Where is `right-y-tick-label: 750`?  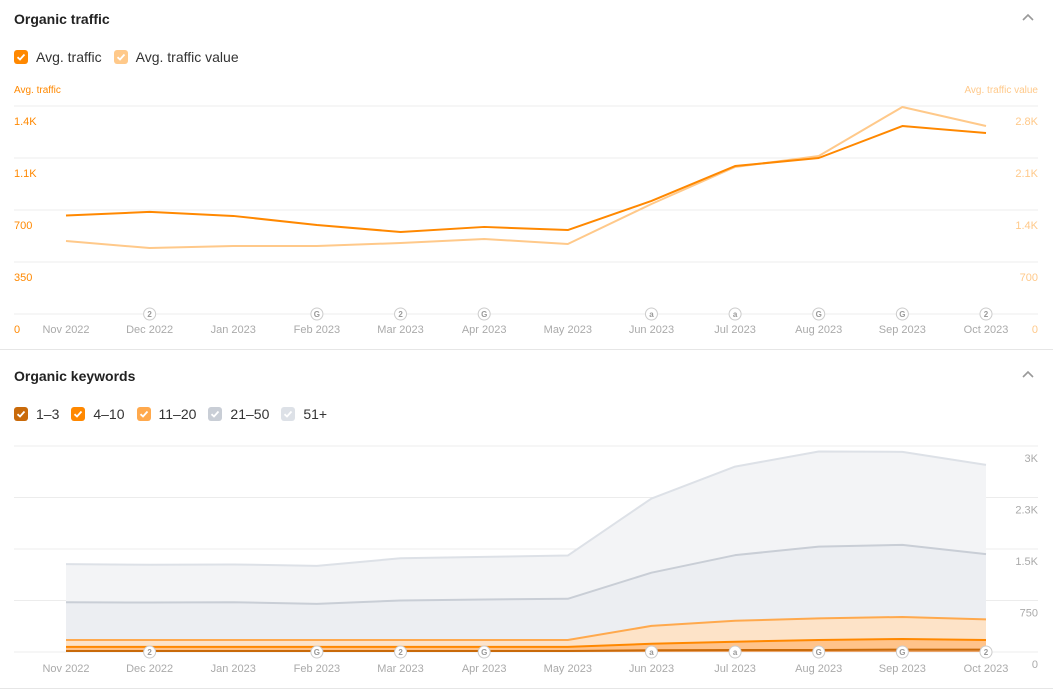
right-y-tick-label: 750 is located at coordinates (1029, 614).